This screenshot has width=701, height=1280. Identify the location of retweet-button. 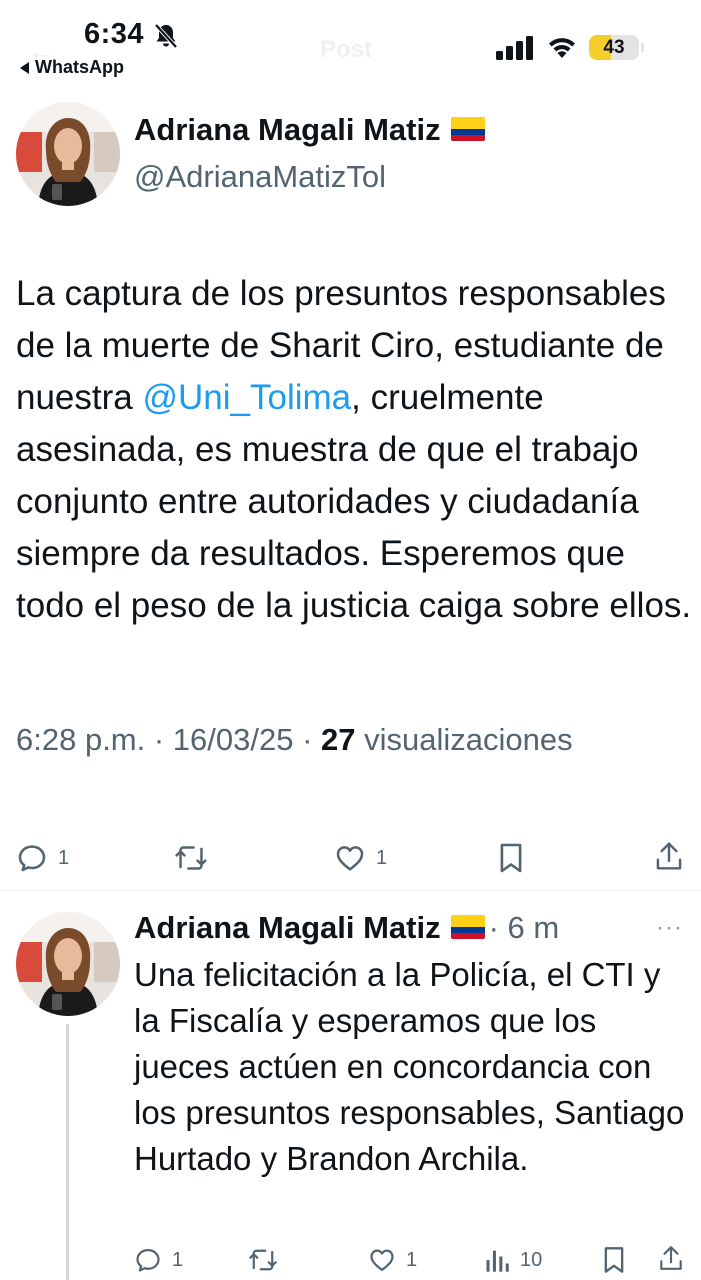
(191, 858).